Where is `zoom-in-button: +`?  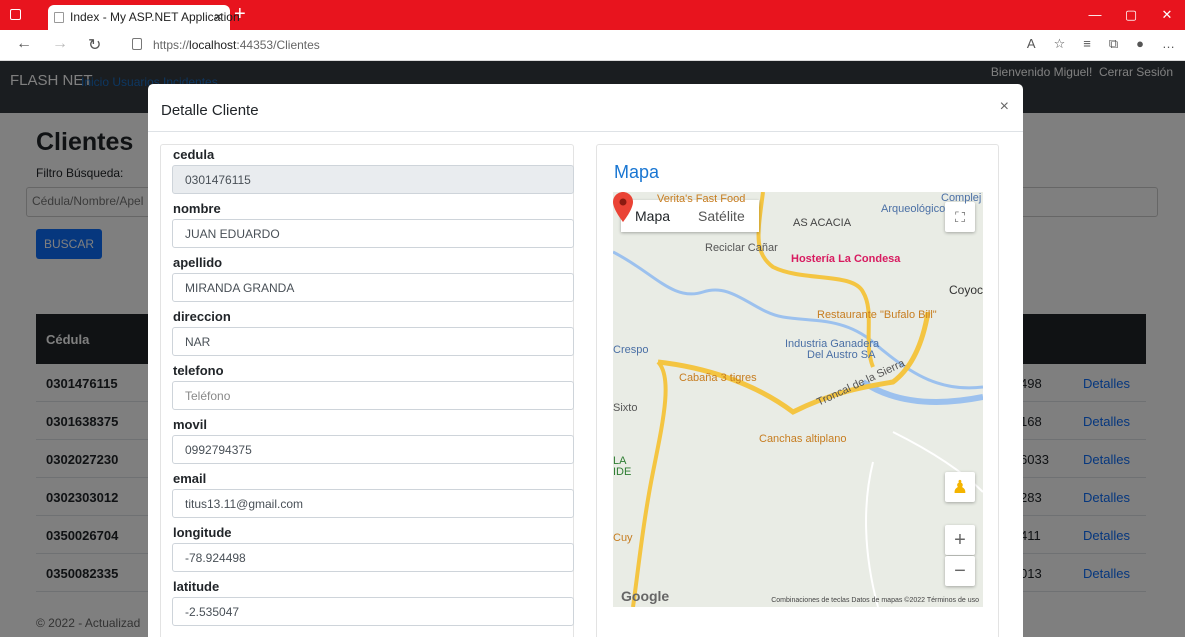
zoom-in-button: + is located at coordinates (960, 540).